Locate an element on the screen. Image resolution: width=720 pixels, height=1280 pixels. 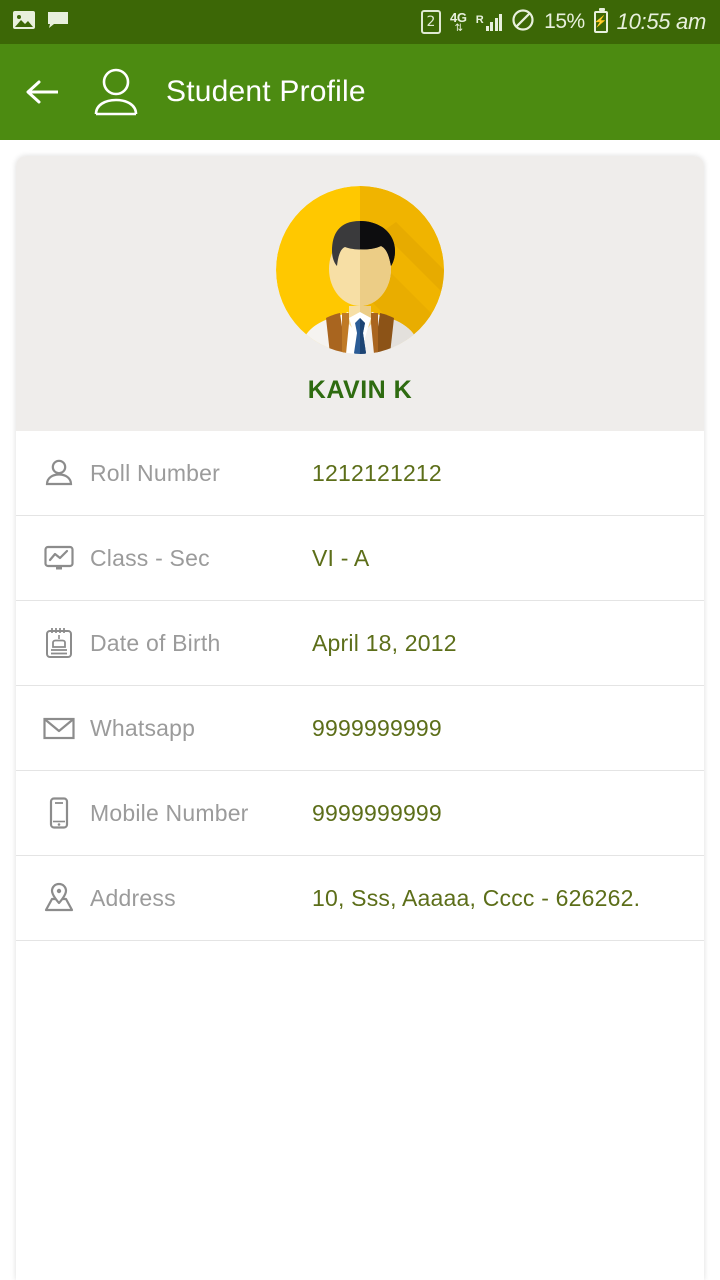
birthday-cake-icon is located at coordinates (66, 643).